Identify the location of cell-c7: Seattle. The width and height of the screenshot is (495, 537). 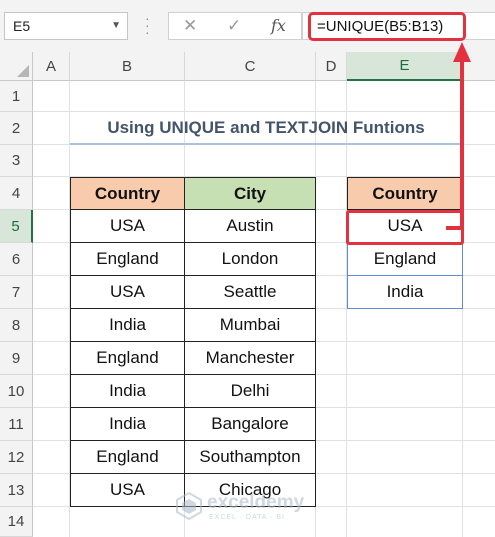
(250, 292).